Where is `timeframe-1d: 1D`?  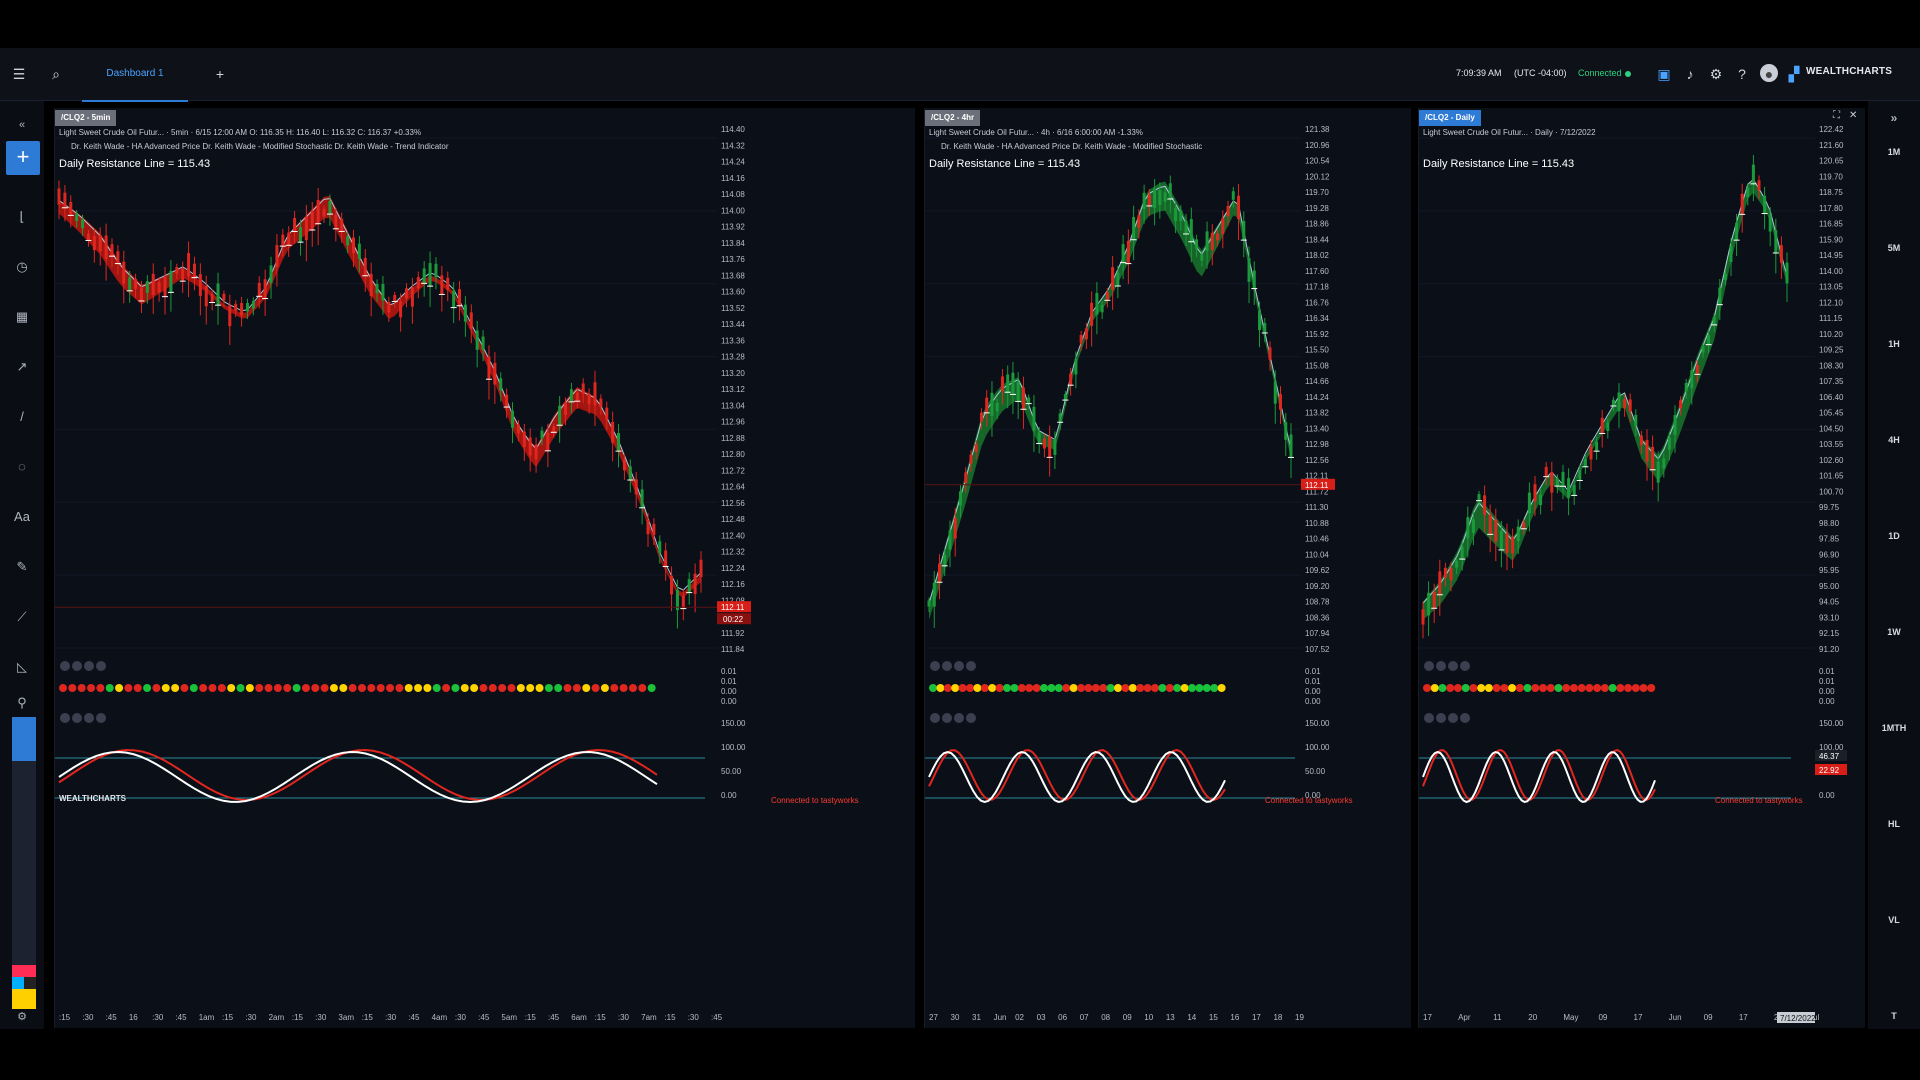 timeframe-1d: 1D is located at coordinates (1894, 536).